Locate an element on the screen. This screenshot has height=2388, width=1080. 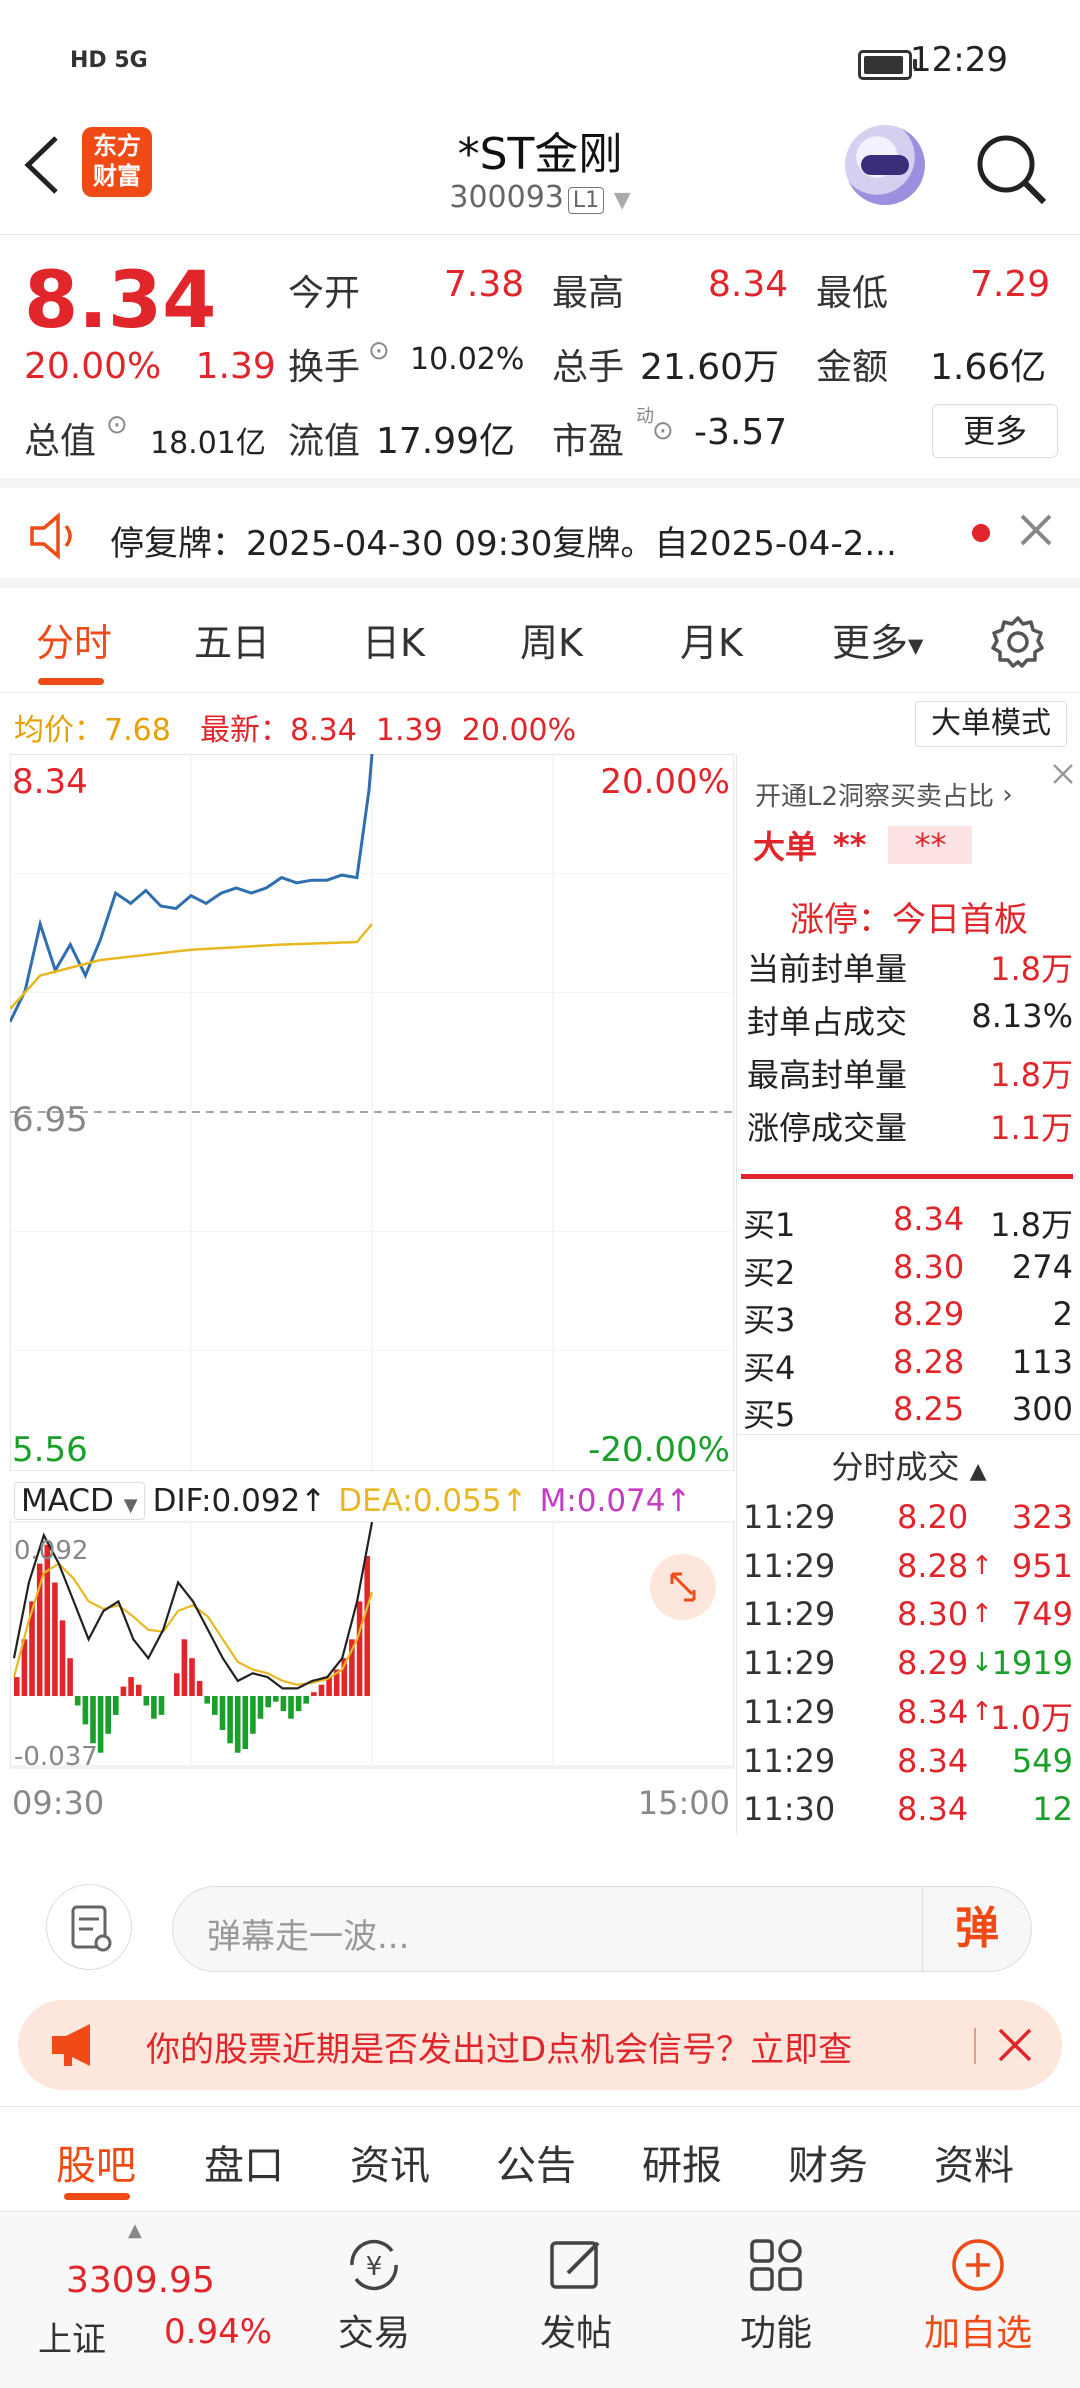
chart-settings-button is located at coordinates (1018, 644).